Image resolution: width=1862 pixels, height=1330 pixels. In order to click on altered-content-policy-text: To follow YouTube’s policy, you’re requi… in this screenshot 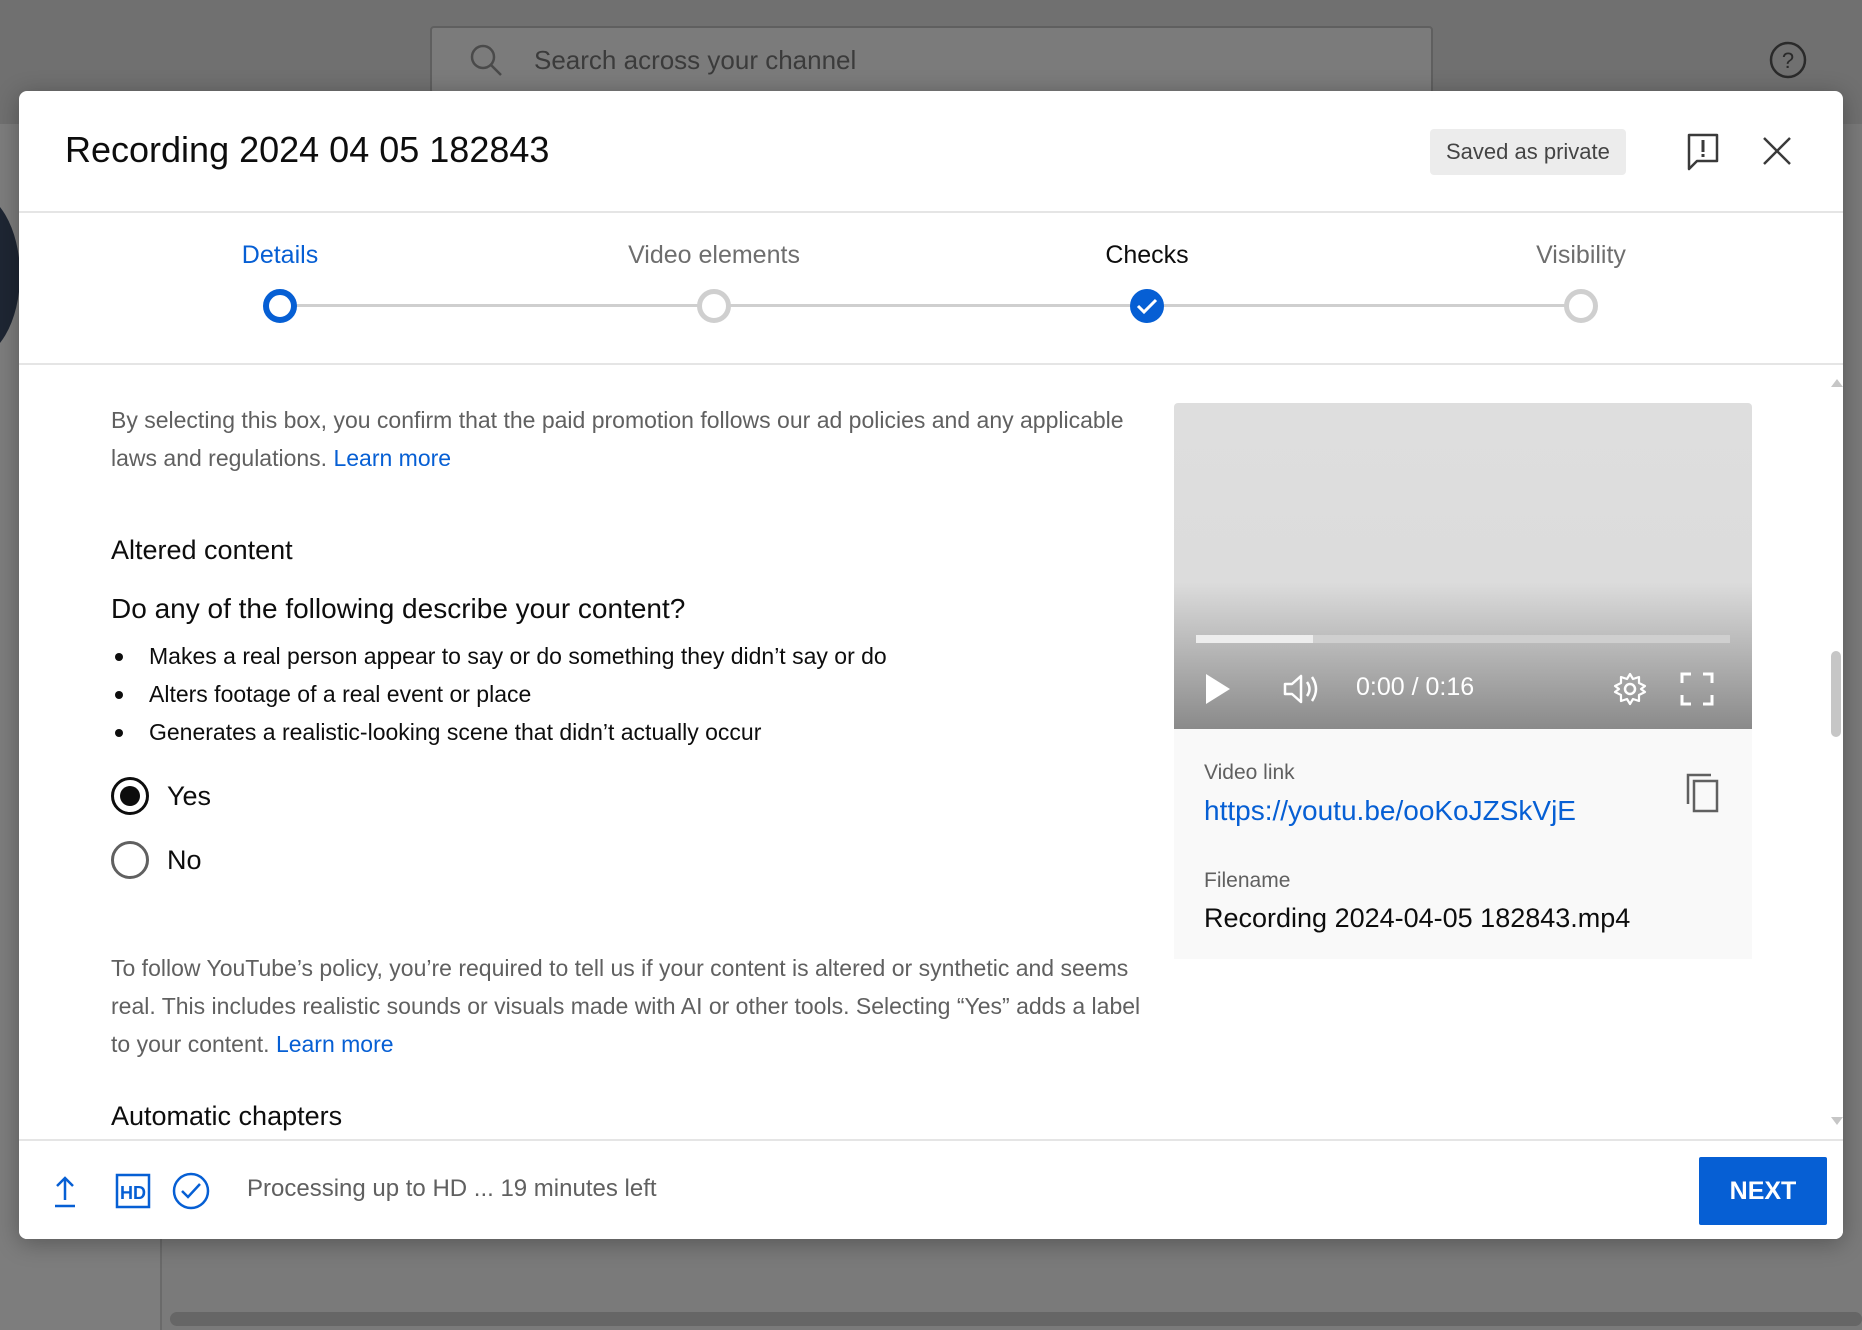, I will do `click(631, 1006)`.